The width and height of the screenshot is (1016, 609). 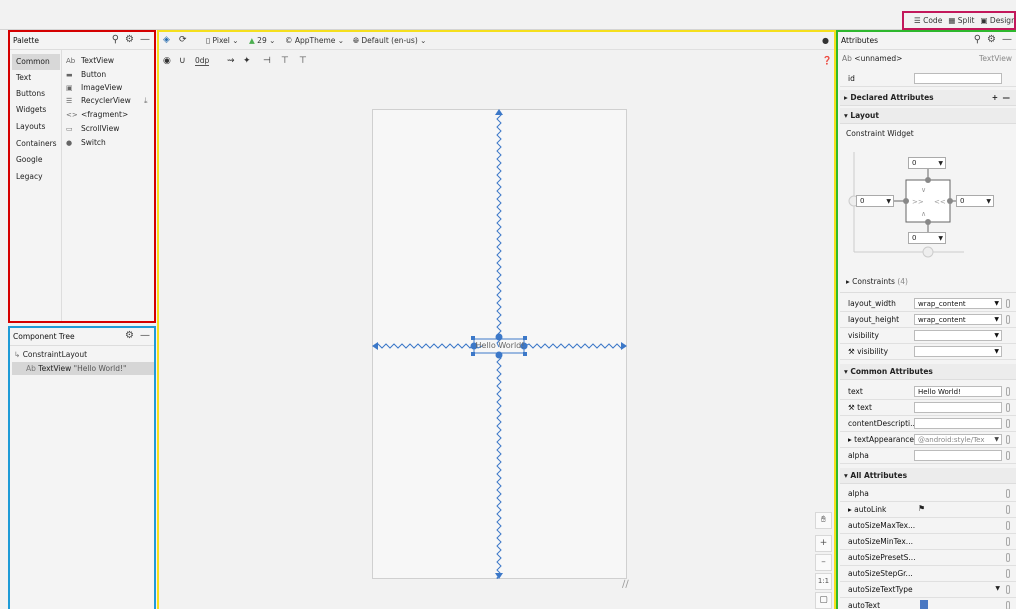 What do you see at coordinates (928, 590) in the screenshot?
I see `all-attr-row: autoSizeTextType ▼` at bounding box center [928, 590].